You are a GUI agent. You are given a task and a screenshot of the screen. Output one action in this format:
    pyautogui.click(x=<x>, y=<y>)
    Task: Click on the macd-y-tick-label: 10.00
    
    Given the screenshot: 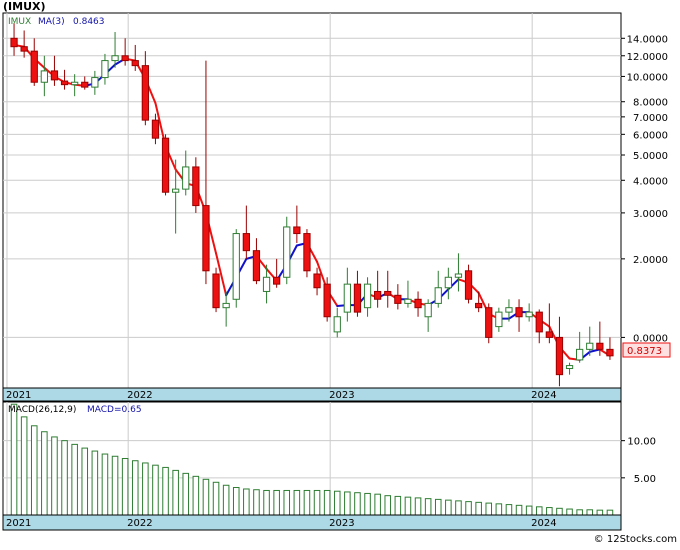 What is the action you would take?
    pyautogui.click(x=641, y=442)
    